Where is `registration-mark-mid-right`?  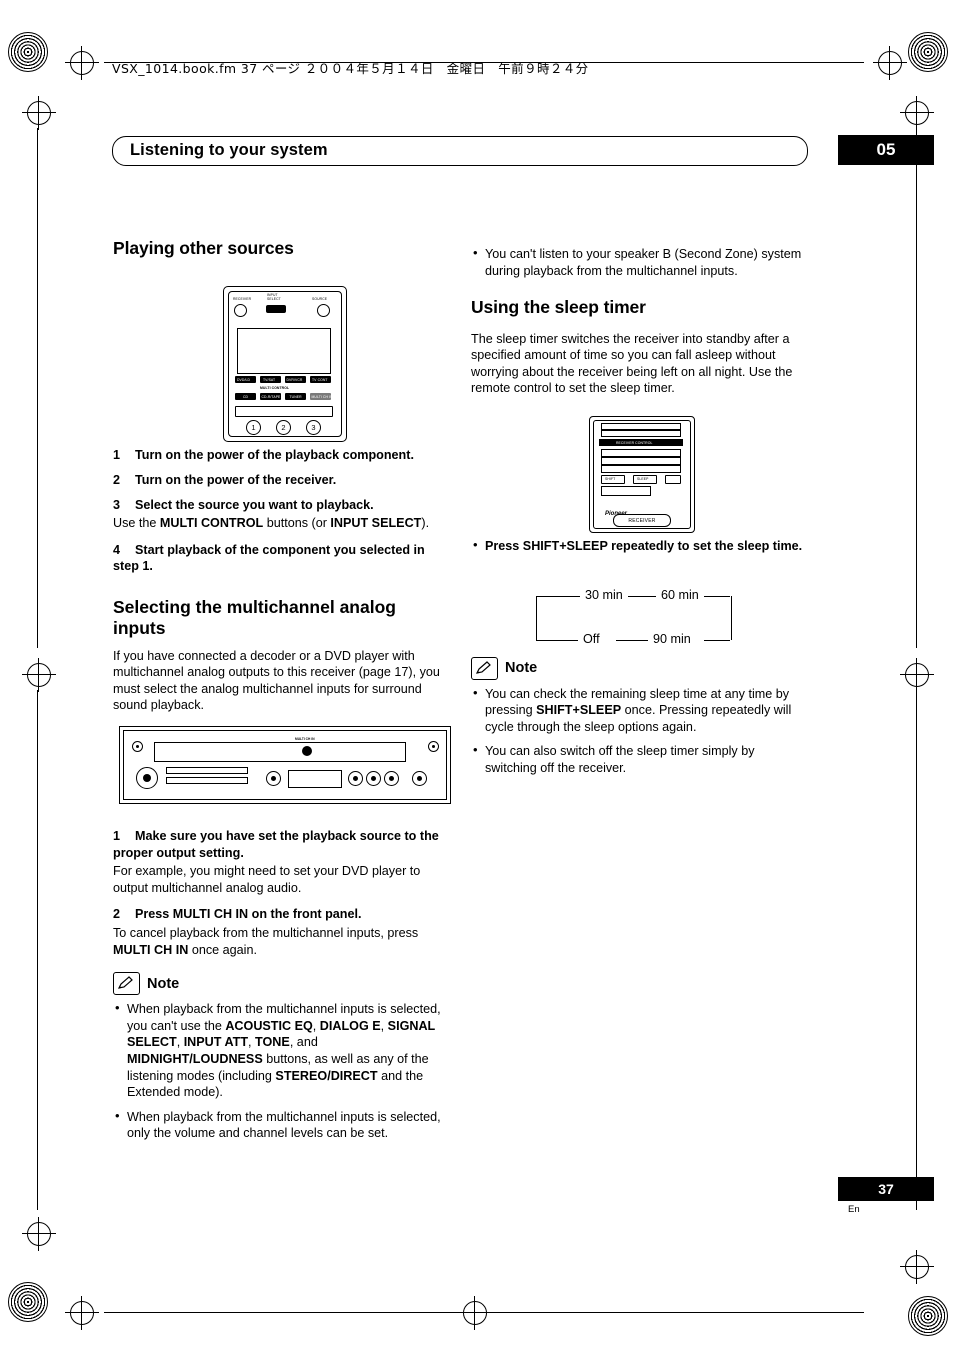
registration-mark-mid-right is located at coordinates (917, 675).